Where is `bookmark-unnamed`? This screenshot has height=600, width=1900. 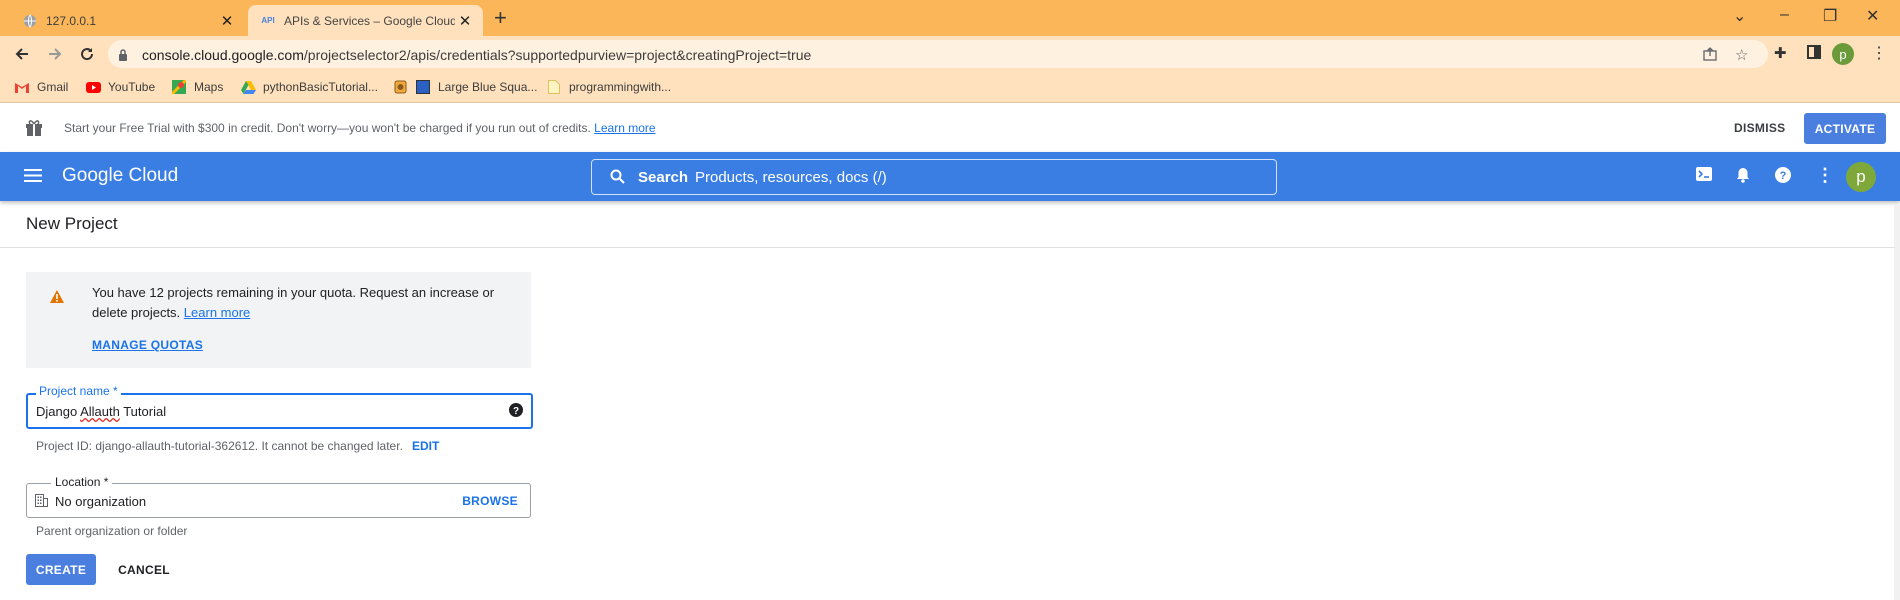 bookmark-unnamed is located at coordinates (403, 87).